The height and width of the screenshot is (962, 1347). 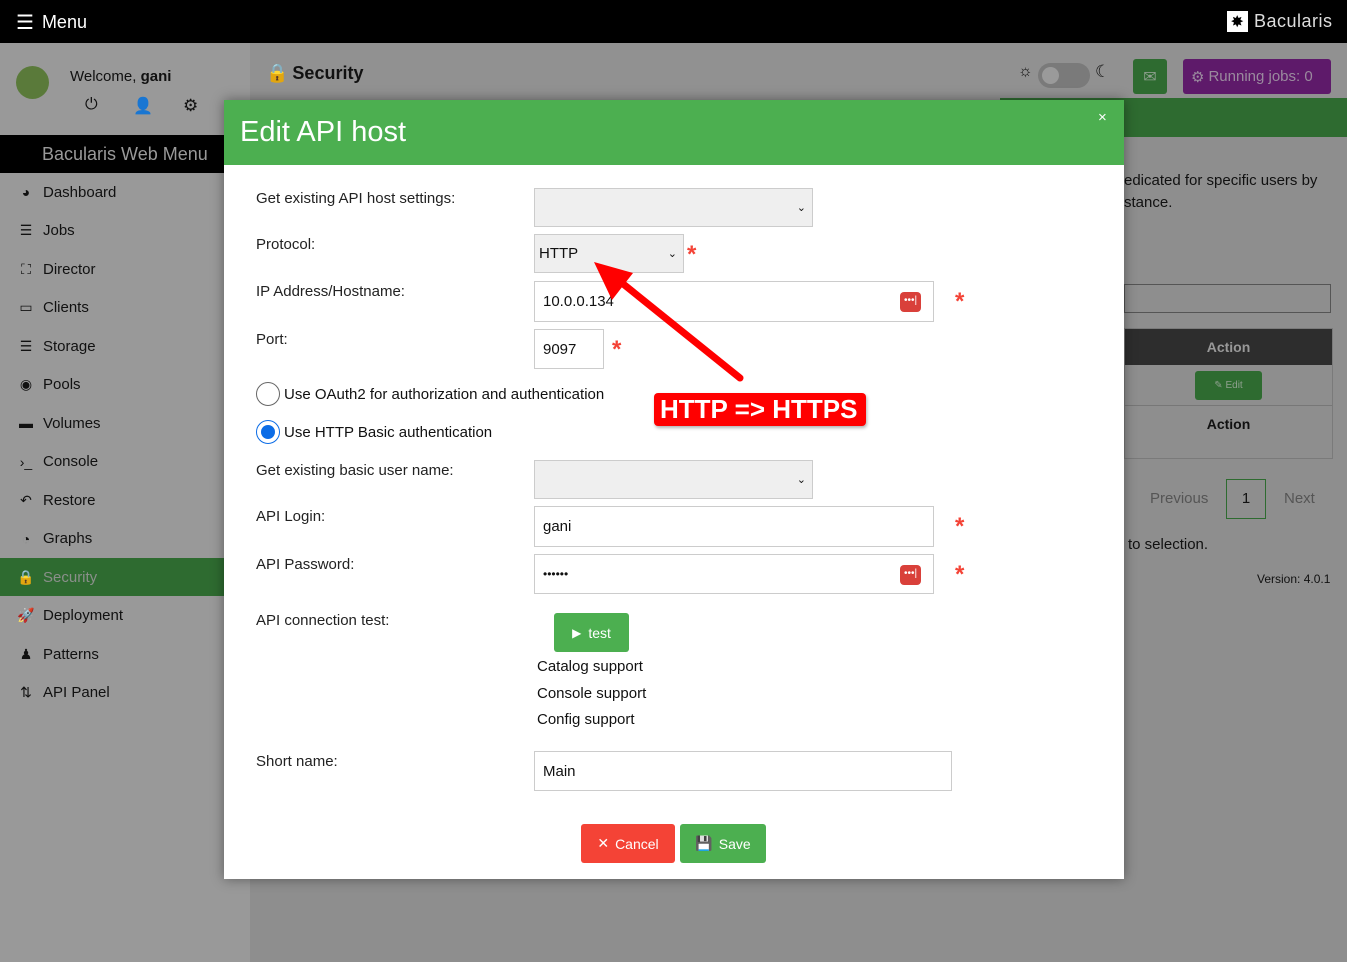 What do you see at coordinates (760, 409) in the screenshot?
I see `annotation-label: HTTP => HTTPS` at bounding box center [760, 409].